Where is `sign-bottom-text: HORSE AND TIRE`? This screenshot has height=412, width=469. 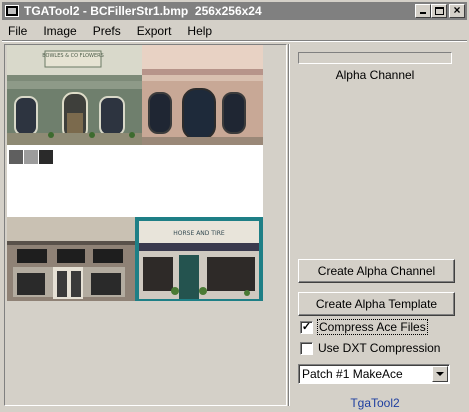 sign-bottom-text: HORSE AND TIRE is located at coordinates (199, 233).